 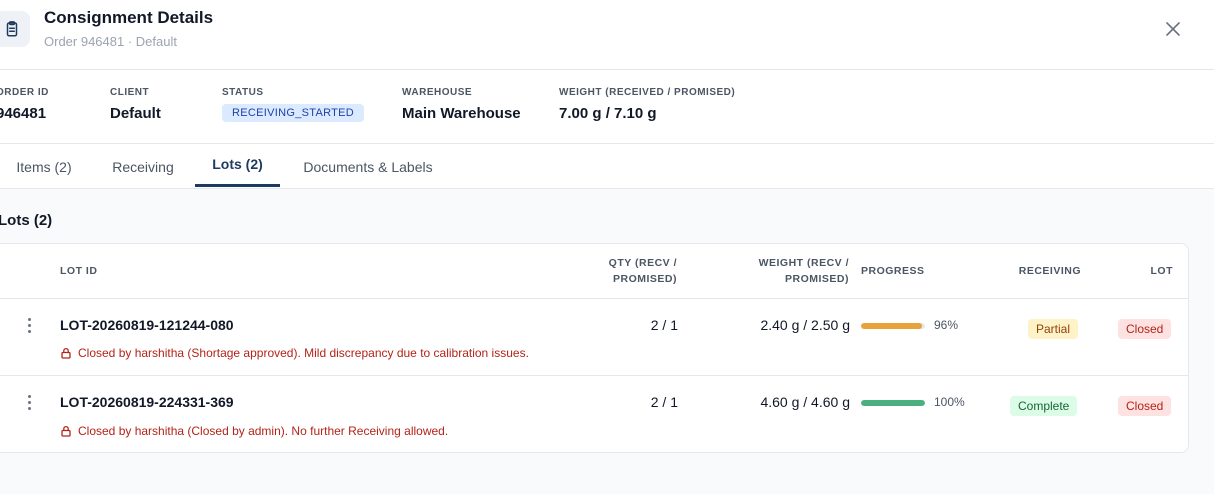 I want to click on tab-lots: Lots (2), so click(x=237, y=165).